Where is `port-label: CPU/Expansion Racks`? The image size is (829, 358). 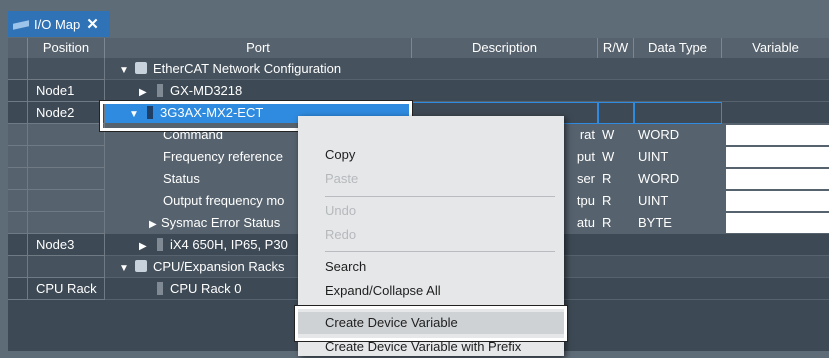
port-label: CPU/Expansion Racks is located at coordinates (219, 266).